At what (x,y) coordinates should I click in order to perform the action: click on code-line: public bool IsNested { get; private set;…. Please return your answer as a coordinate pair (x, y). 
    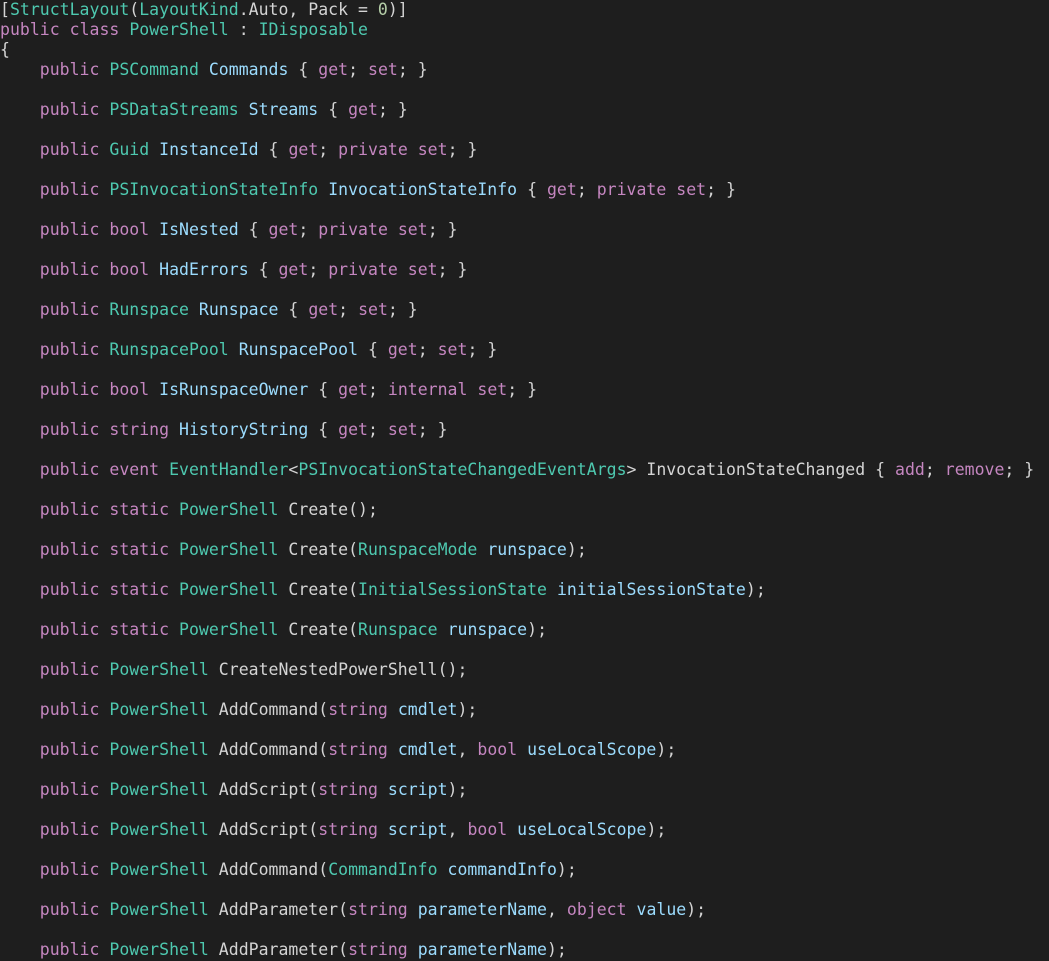
    Looking at the image, I should click on (524, 230).